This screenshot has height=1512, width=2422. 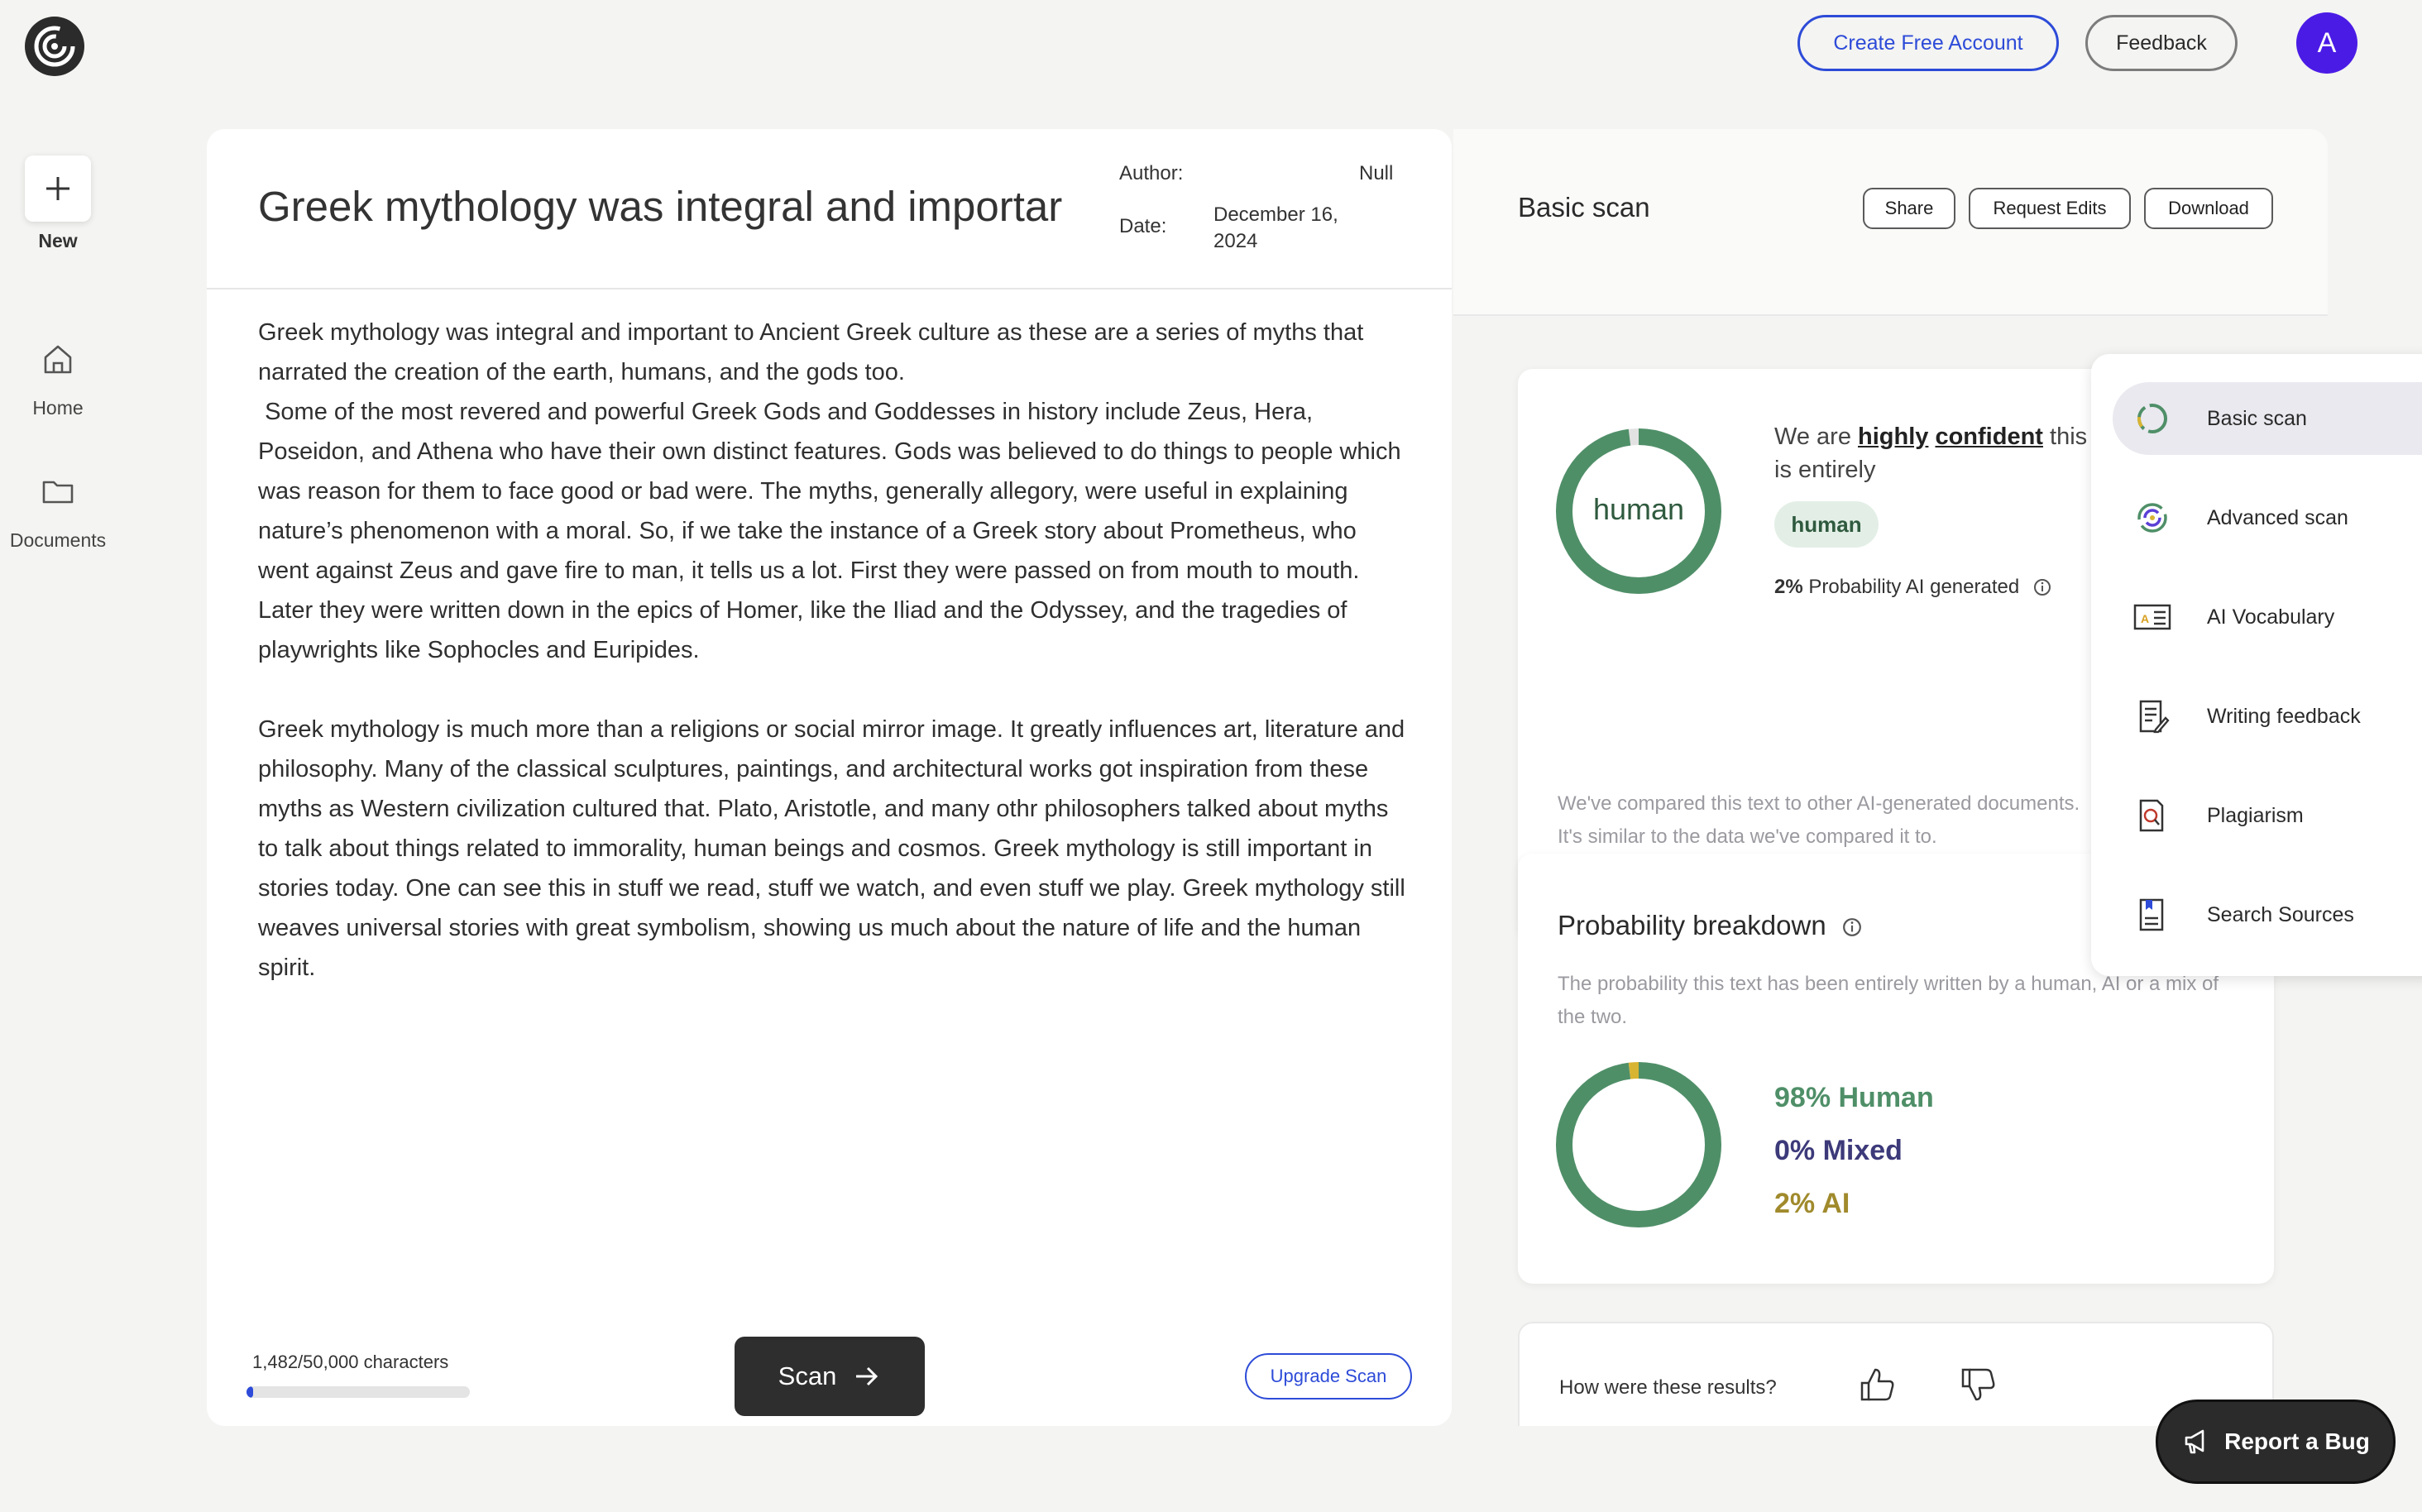 I want to click on home-nav-item, so click(x=58, y=359).